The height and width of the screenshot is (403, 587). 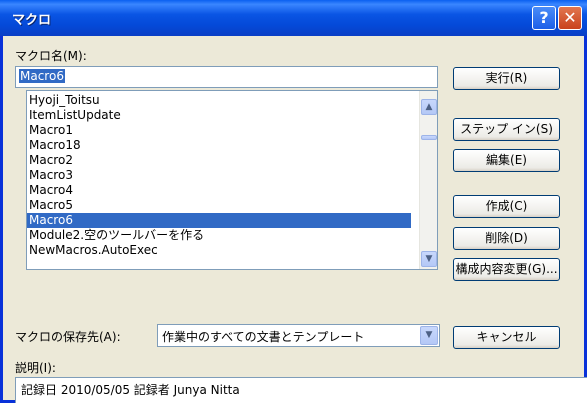 What do you see at coordinates (506, 160) in the screenshot?
I see `edit-button: 編集(E)` at bounding box center [506, 160].